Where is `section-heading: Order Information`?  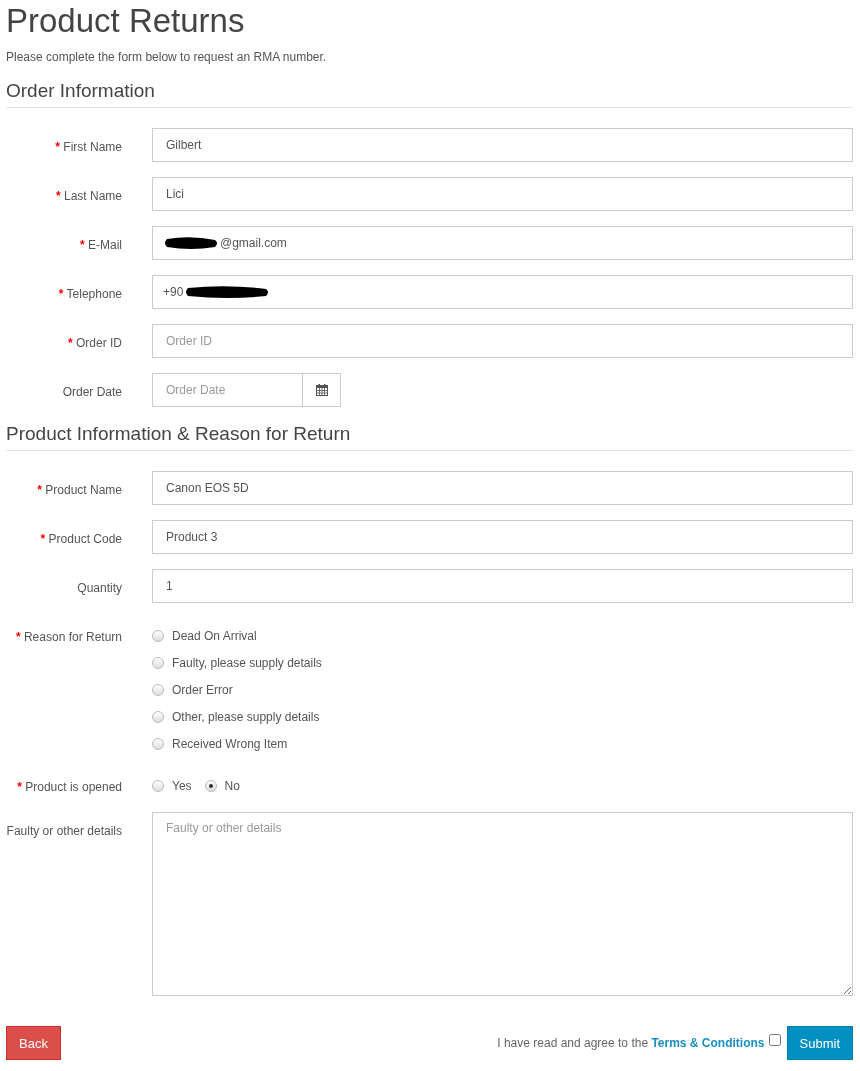 section-heading: Order Information is located at coordinates (429, 94).